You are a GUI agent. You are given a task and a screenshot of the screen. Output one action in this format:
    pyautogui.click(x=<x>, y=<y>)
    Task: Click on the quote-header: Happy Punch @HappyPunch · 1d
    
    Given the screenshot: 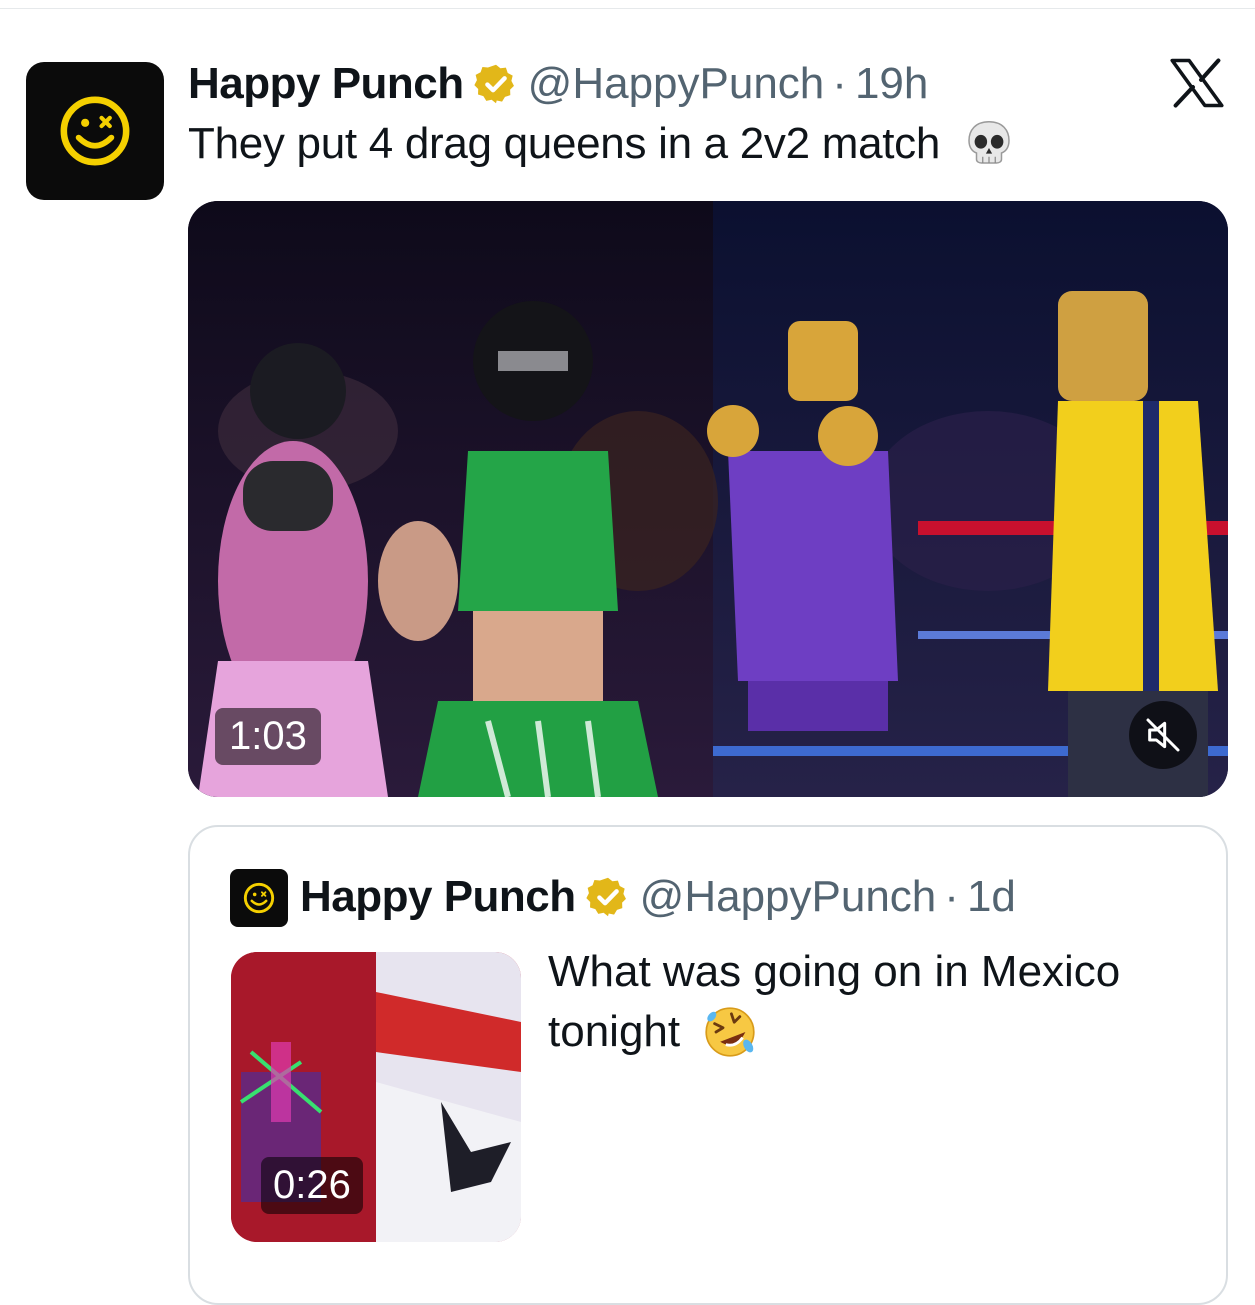 What is the action you would take?
    pyautogui.click(x=658, y=897)
    